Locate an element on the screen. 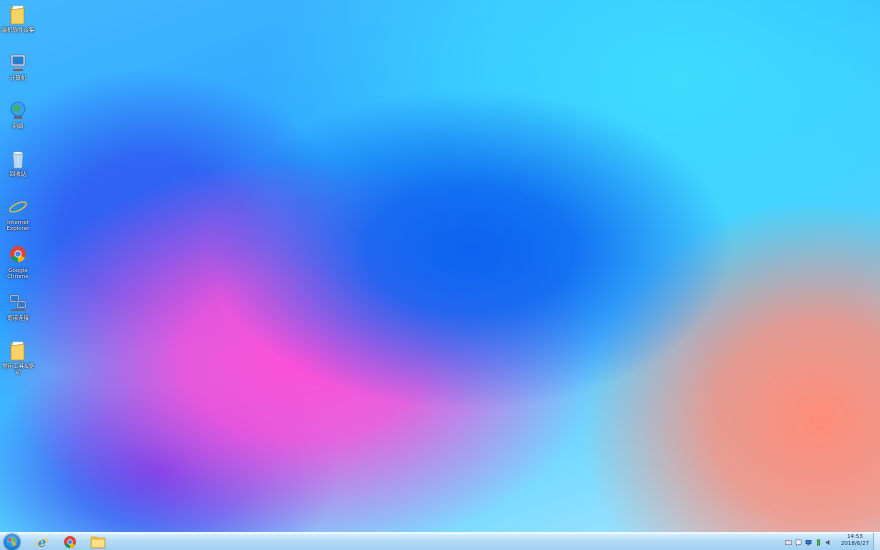 The height and width of the screenshot is (550, 880). clock-time: 14:53 is located at coordinates (855, 537).